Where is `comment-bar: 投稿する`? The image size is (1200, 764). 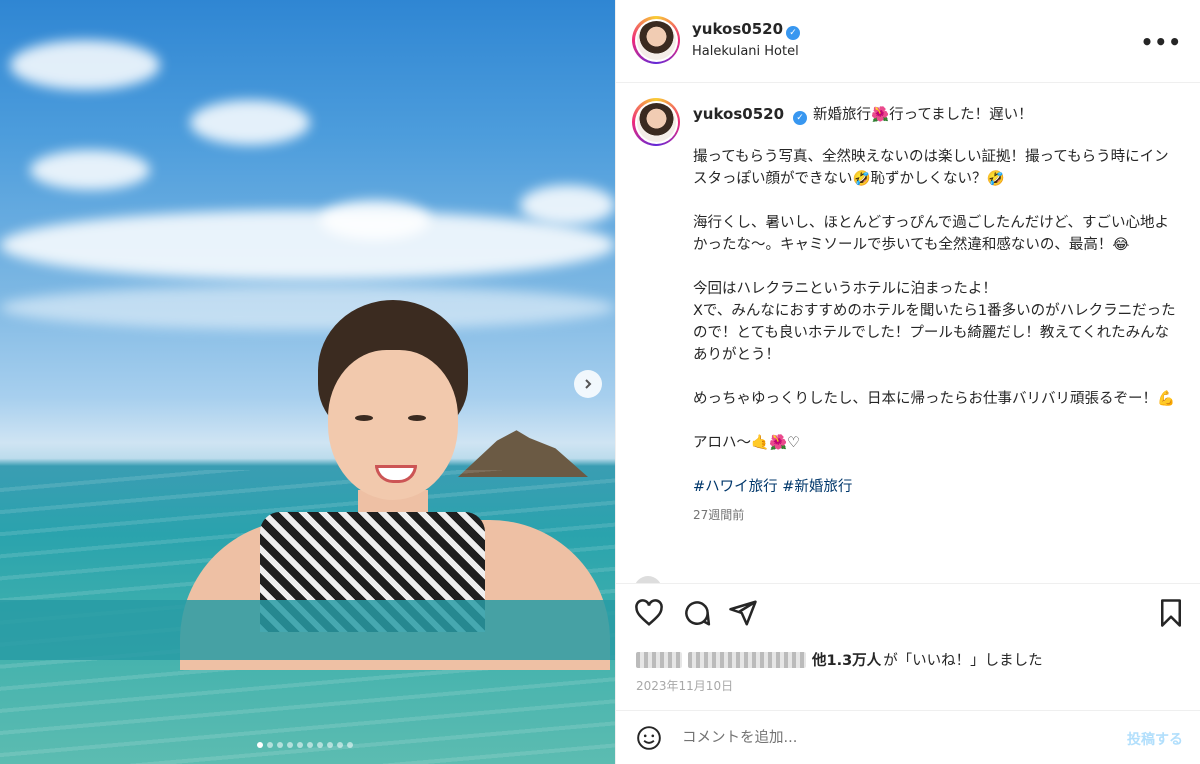 comment-bar: 投稿する is located at coordinates (908, 737).